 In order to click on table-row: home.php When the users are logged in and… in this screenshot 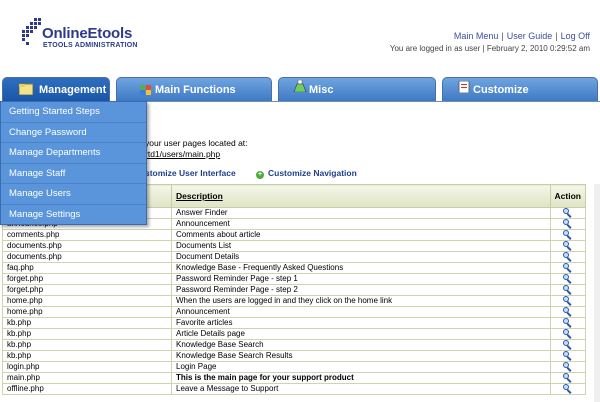, I will do `click(294, 301)`.